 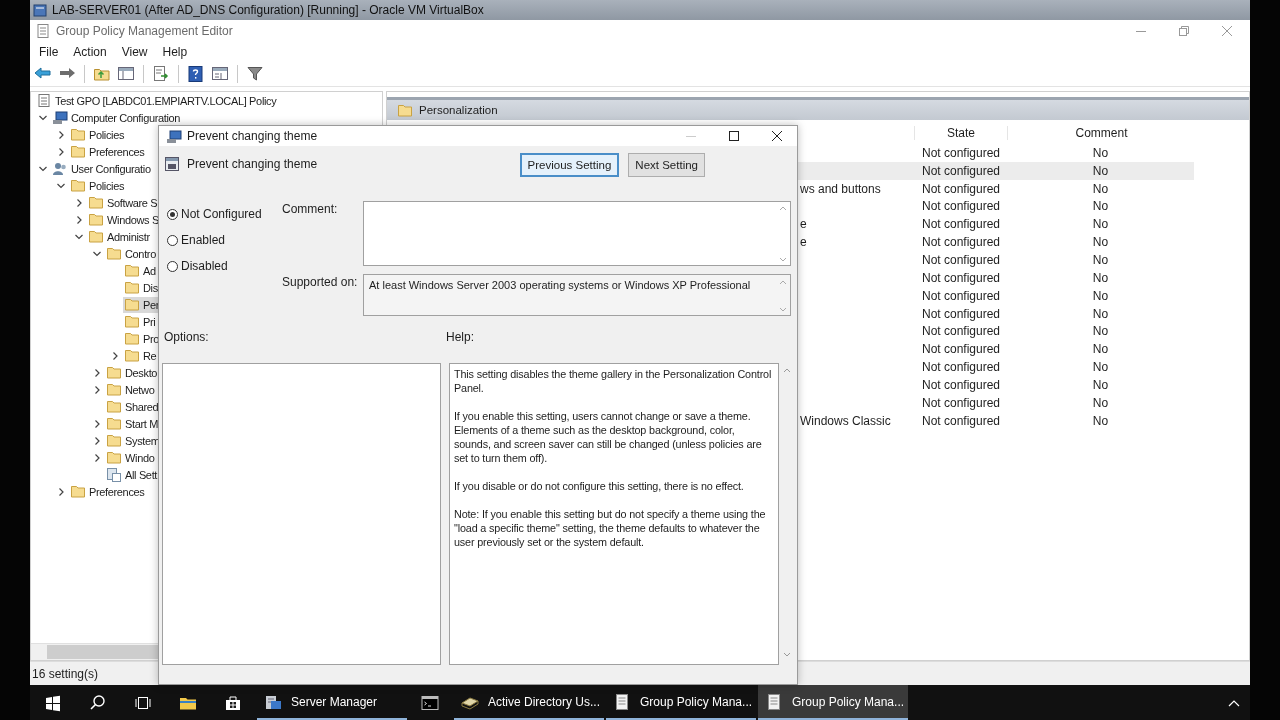 I want to click on table-cell: ws and buttons, so click(x=840, y=188).